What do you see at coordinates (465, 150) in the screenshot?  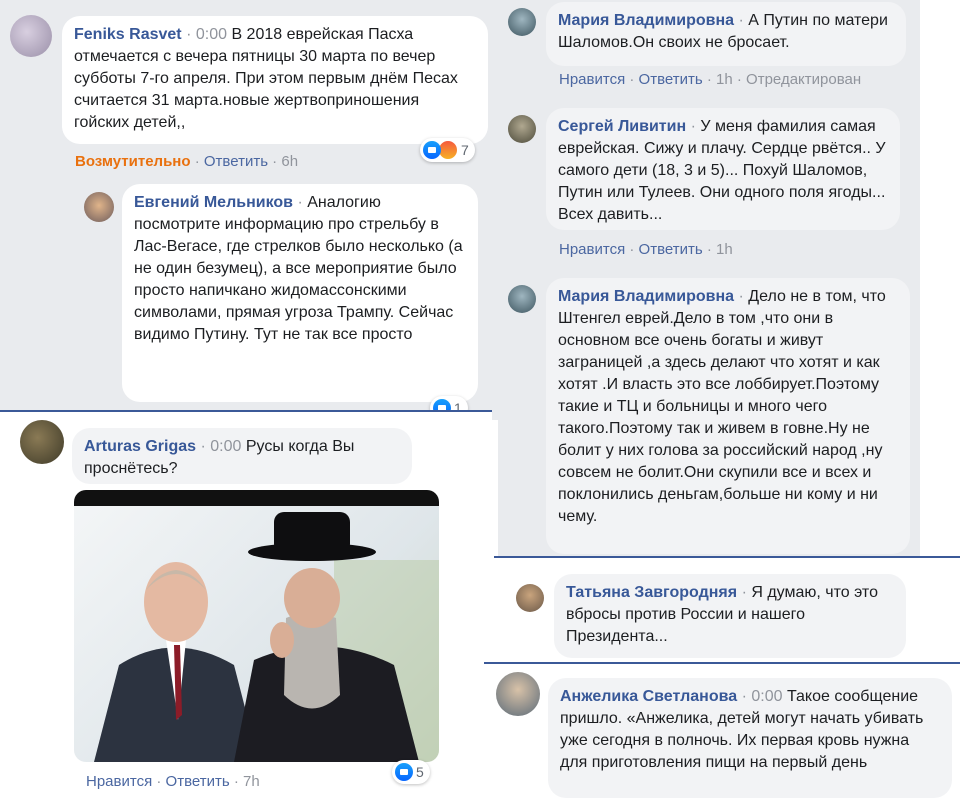 I see `reaction-count: 7` at bounding box center [465, 150].